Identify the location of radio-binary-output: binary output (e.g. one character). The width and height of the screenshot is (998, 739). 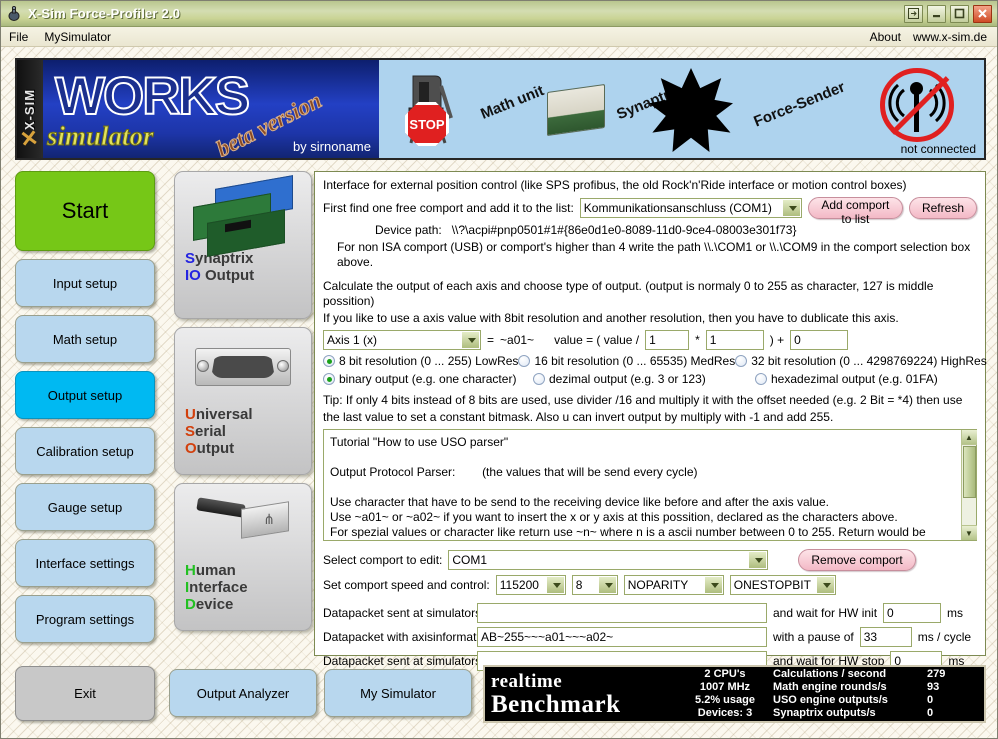
(428, 379).